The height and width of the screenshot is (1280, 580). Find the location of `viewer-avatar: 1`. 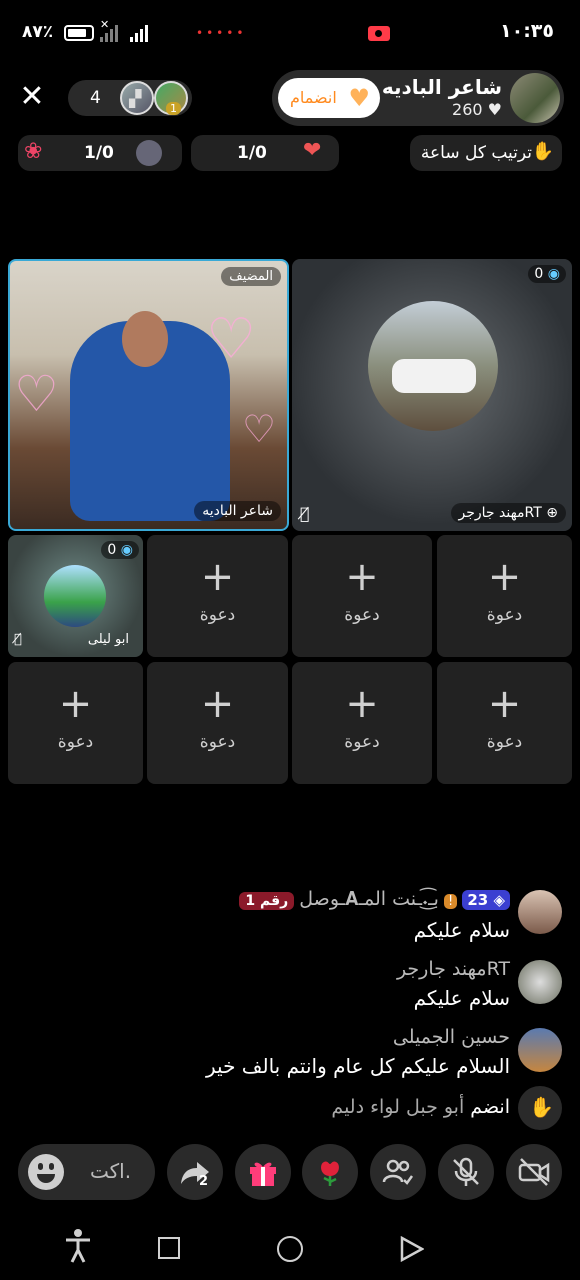

viewer-avatar: 1 is located at coordinates (171, 98).